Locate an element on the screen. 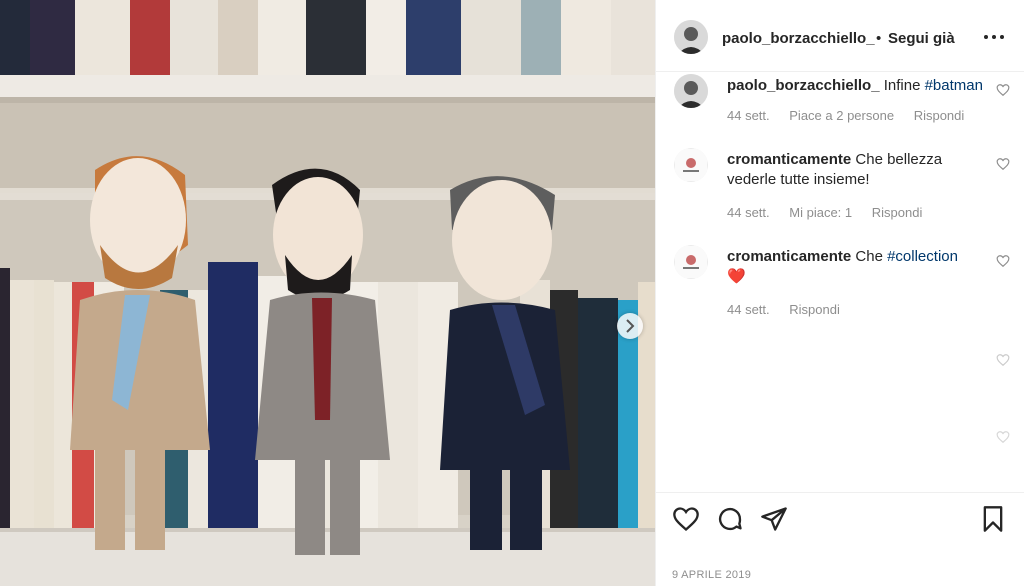  heart-emoji: ❤️ is located at coordinates (736, 276).